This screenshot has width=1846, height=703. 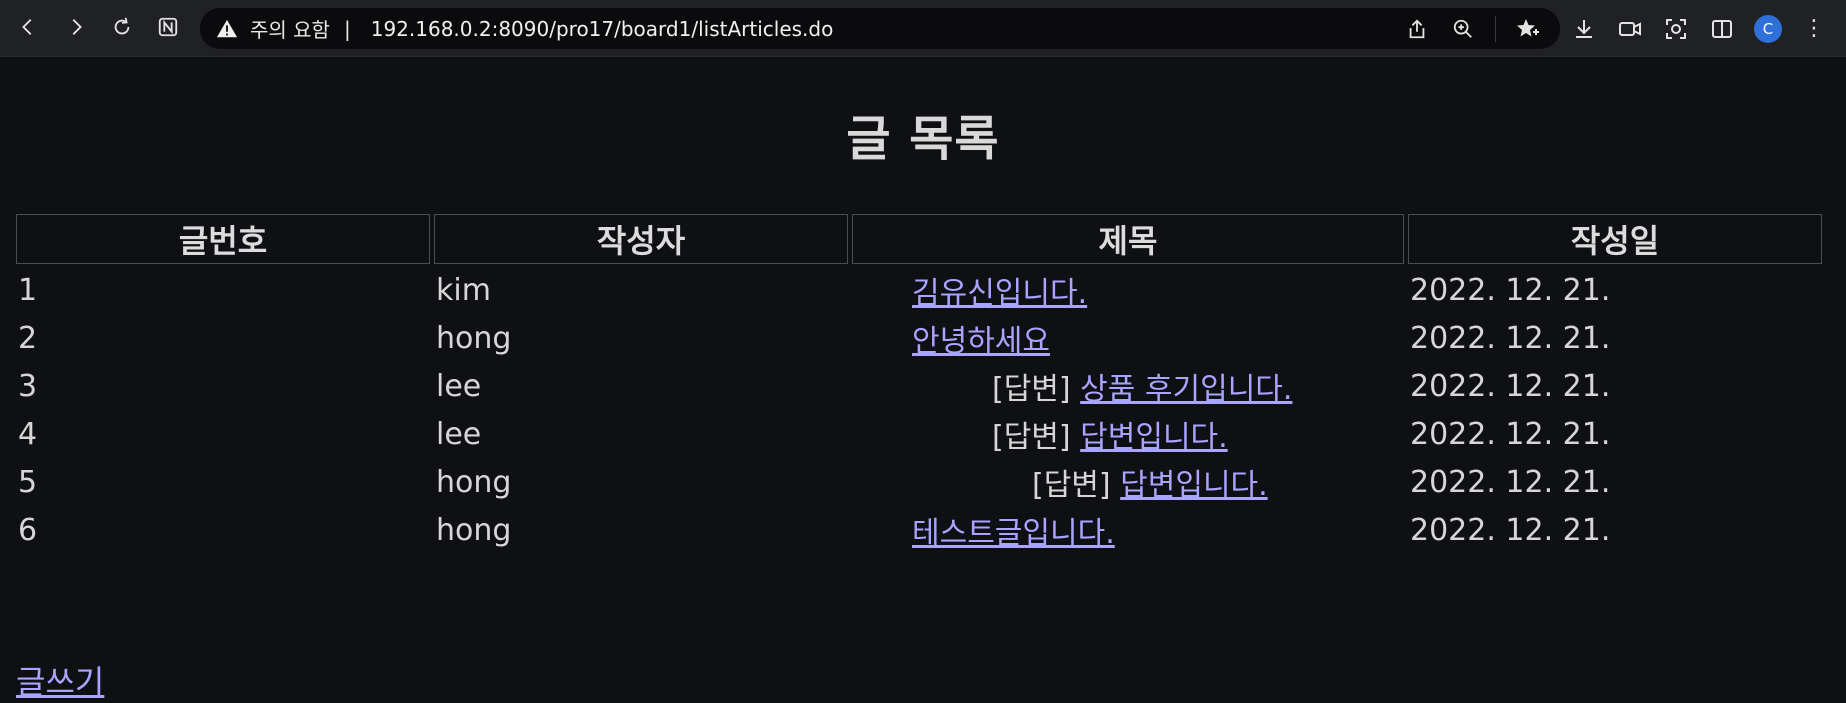 What do you see at coordinates (1128, 239) in the screenshot?
I see `column-header-title: 제목` at bounding box center [1128, 239].